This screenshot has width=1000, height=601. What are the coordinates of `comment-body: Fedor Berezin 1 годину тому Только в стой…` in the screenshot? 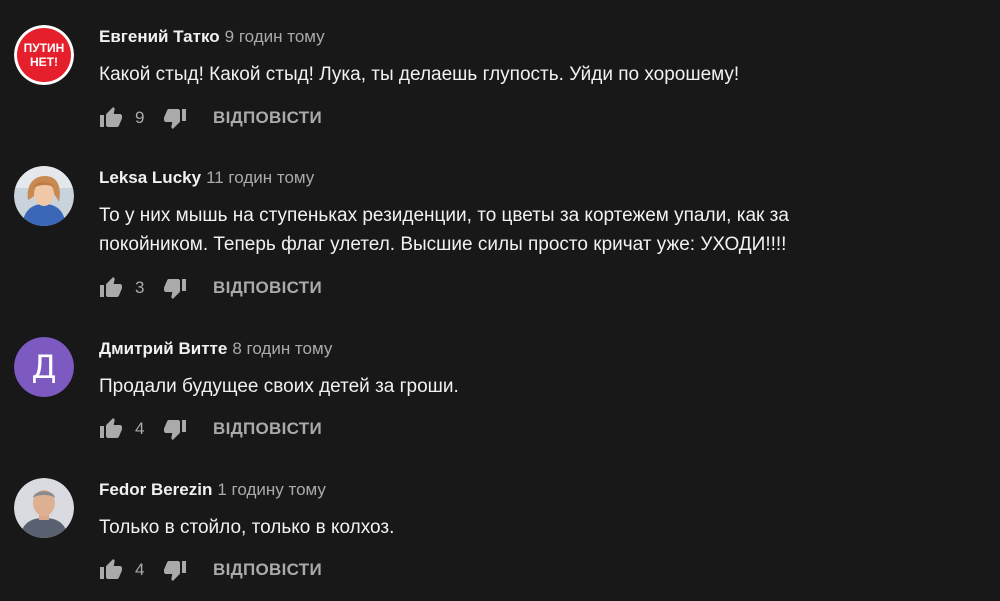 It's located at (539, 510).